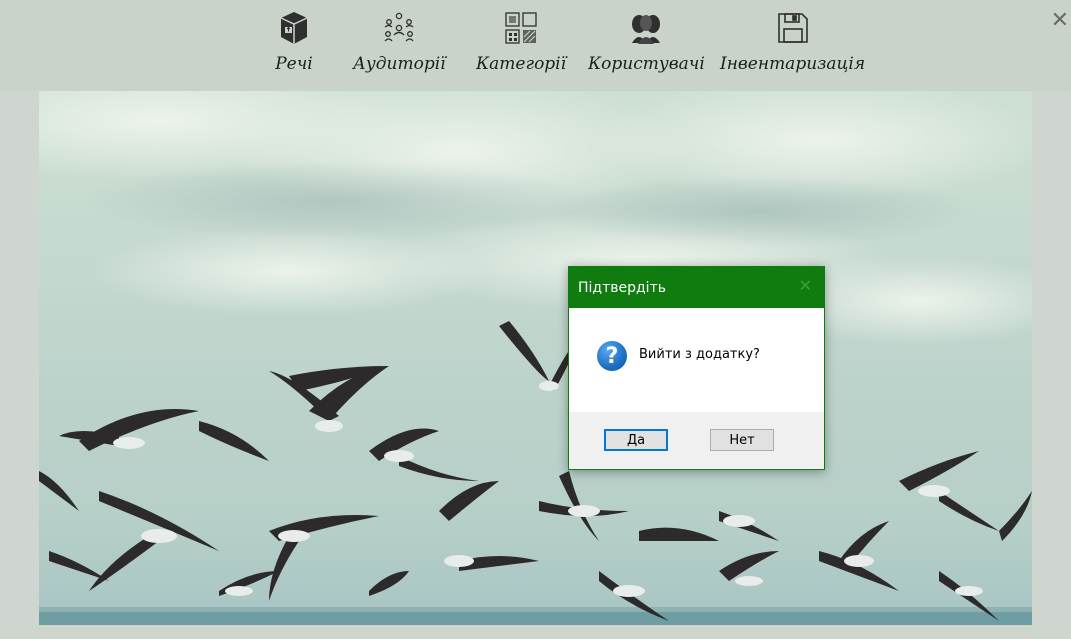 This screenshot has width=1071, height=639. I want to click on toolbar-item-label: Користувачі, so click(646, 64).